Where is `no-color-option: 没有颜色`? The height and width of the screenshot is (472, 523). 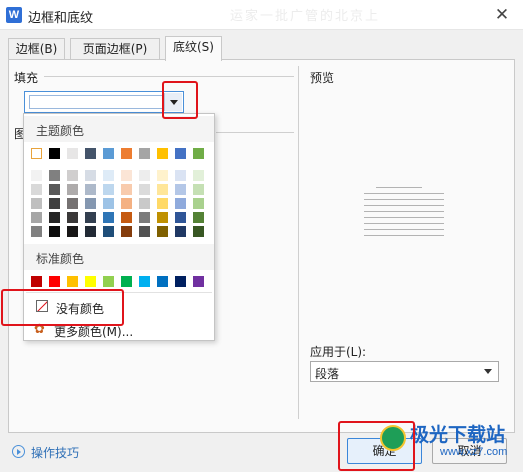
no-color-option: 没有颜色 is located at coordinates (80, 308).